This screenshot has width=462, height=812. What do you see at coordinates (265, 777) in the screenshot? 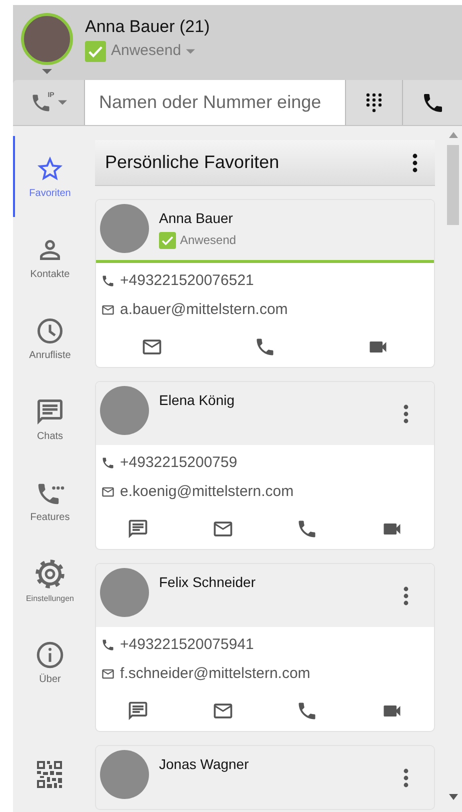
I see `contact-card: Jonas Wagner` at bounding box center [265, 777].